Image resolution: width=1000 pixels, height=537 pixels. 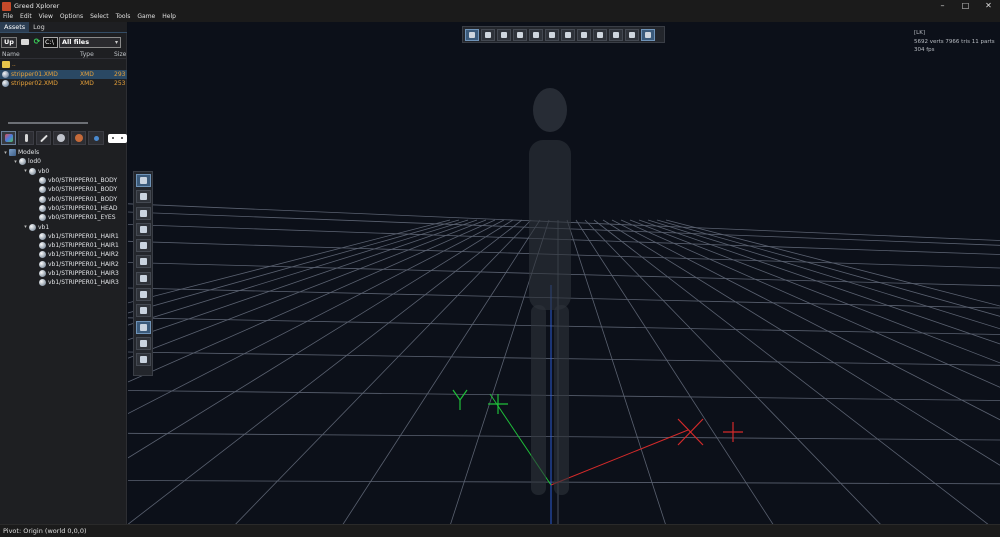 I want to click on menu-game: Game, so click(x=146, y=17).